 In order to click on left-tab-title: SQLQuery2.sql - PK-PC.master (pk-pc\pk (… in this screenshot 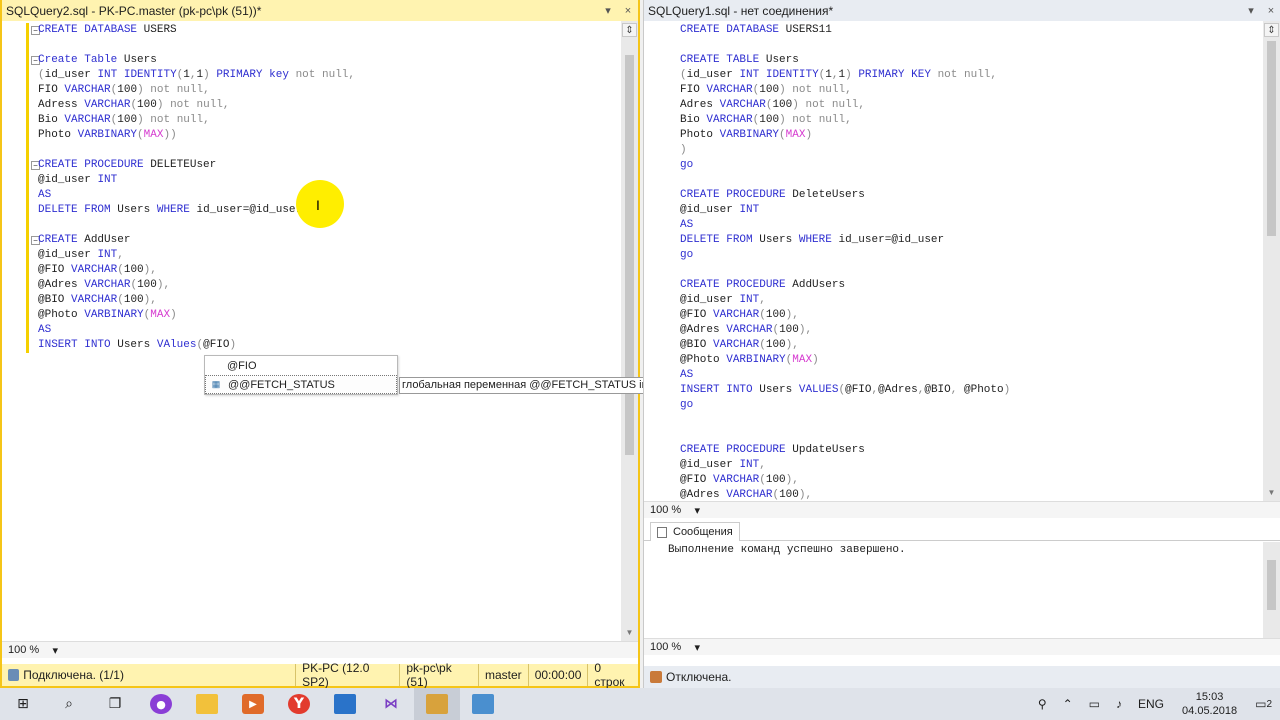, I will do `click(134, 10)`.